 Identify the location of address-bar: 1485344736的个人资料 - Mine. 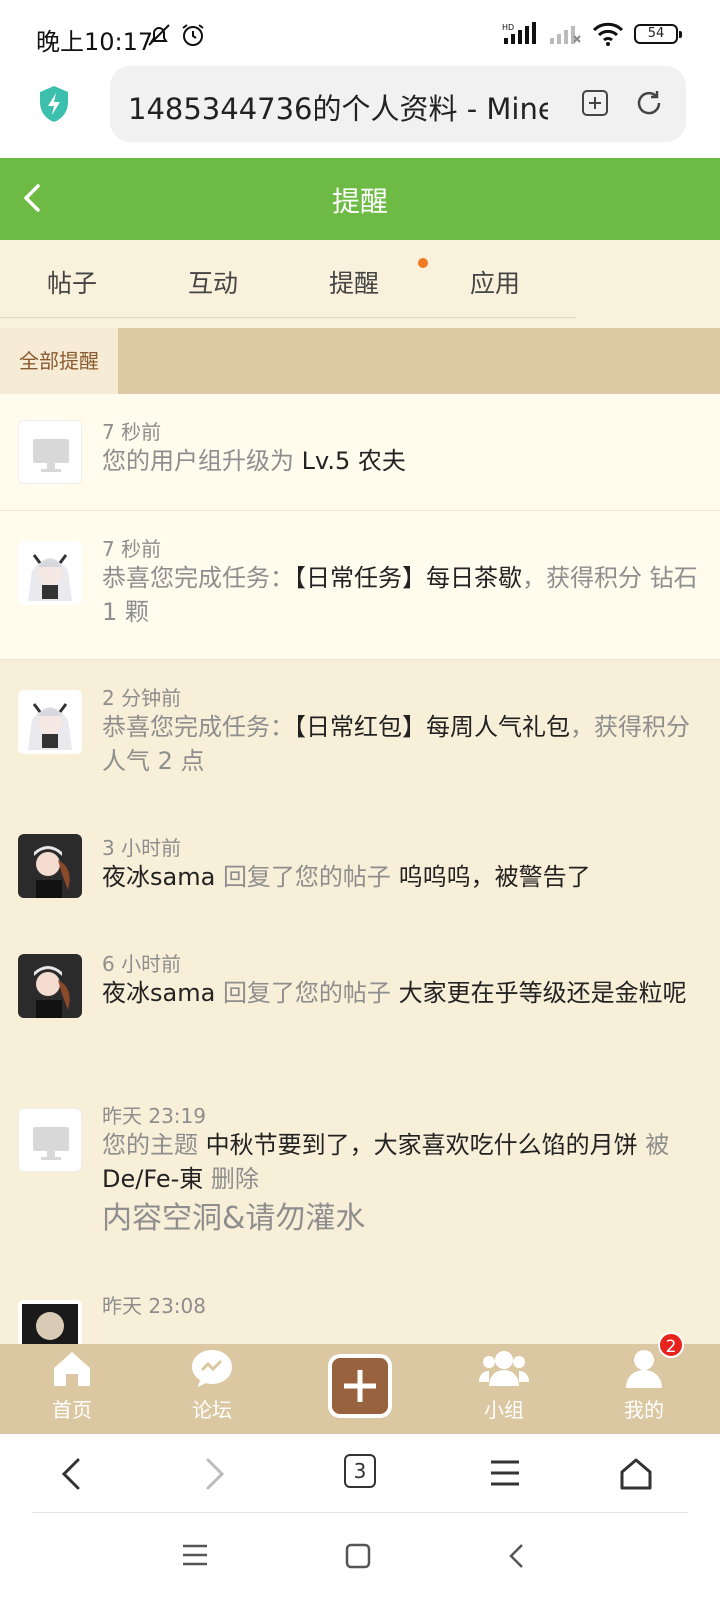
(398, 104).